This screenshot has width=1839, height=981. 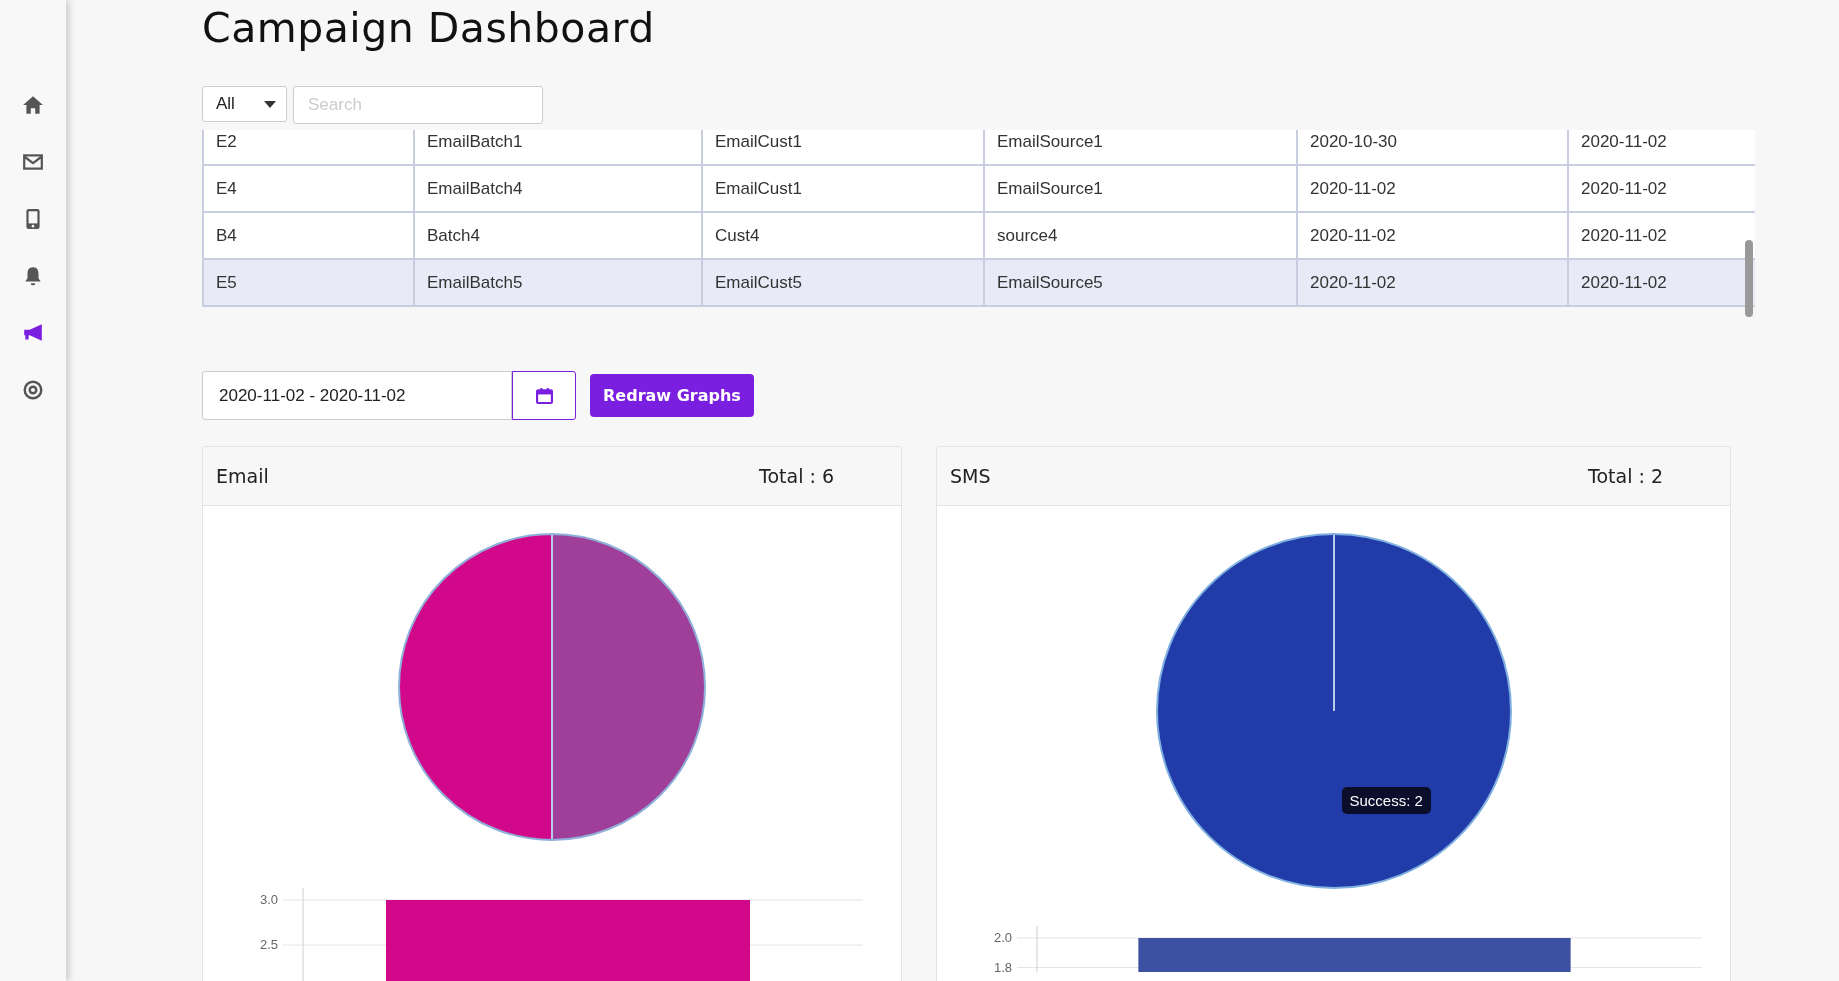 What do you see at coordinates (475, 282) in the screenshot?
I see `table-cell: EmailBatch5` at bounding box center [475, 282].